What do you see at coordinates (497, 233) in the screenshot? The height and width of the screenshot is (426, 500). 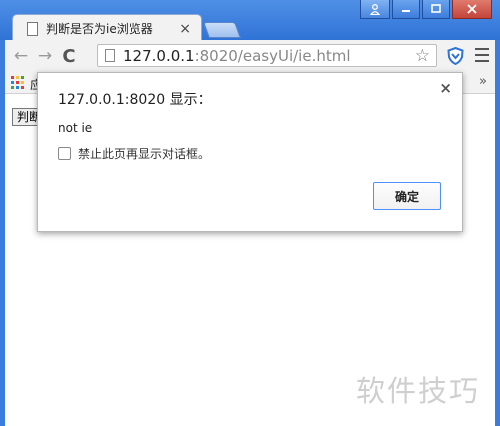 I see `window-border-right` at bounding box center [497, 233].